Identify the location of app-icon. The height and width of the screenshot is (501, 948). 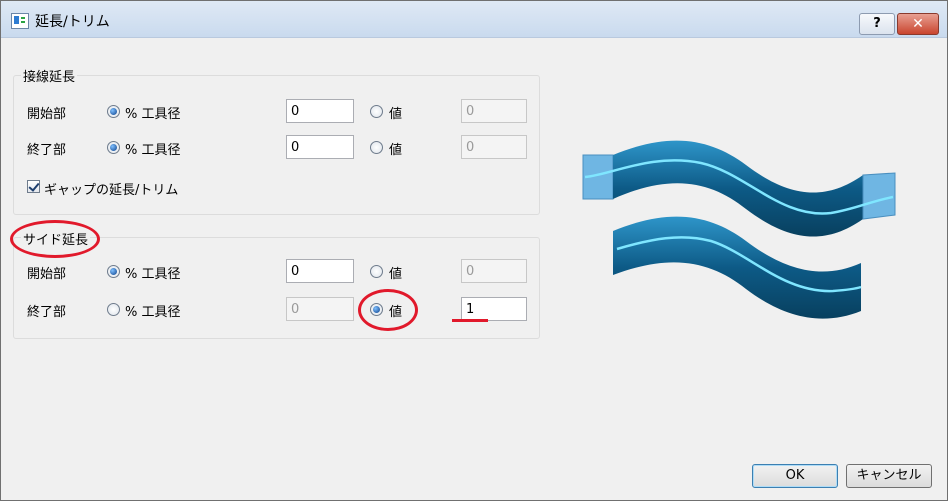
(20, 21).